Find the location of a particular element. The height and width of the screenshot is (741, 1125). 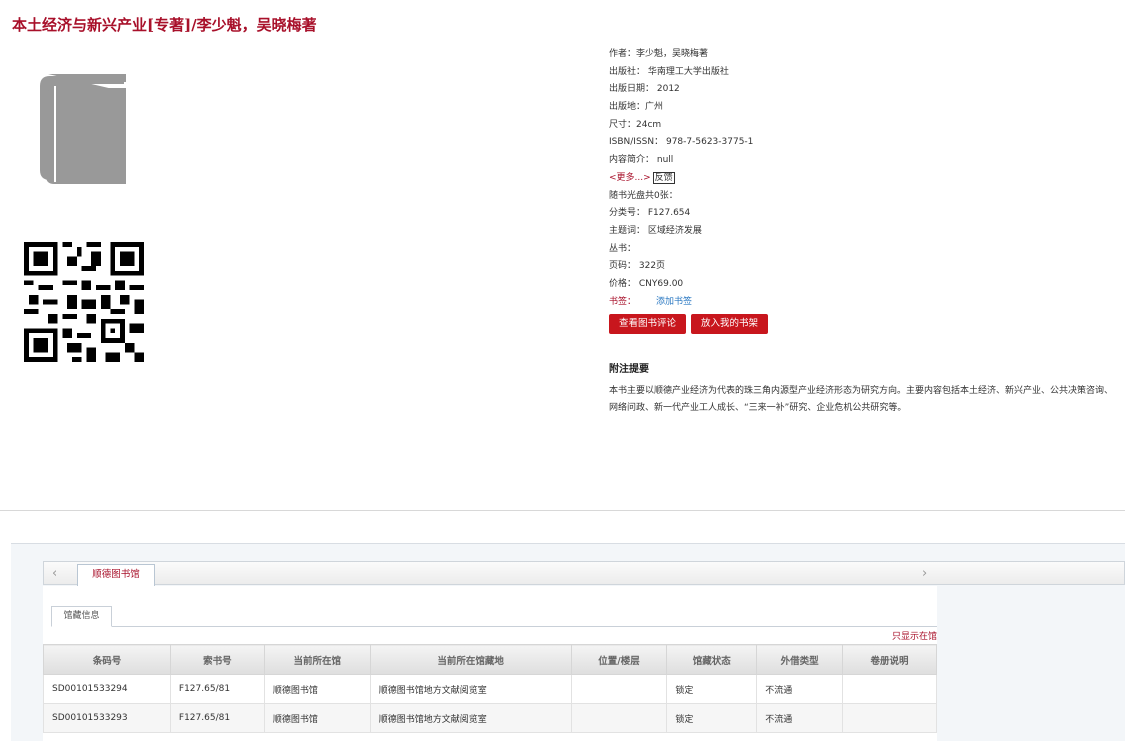

tab-holdings-info: 馆藏信息 is located at coordinates (81, 616).